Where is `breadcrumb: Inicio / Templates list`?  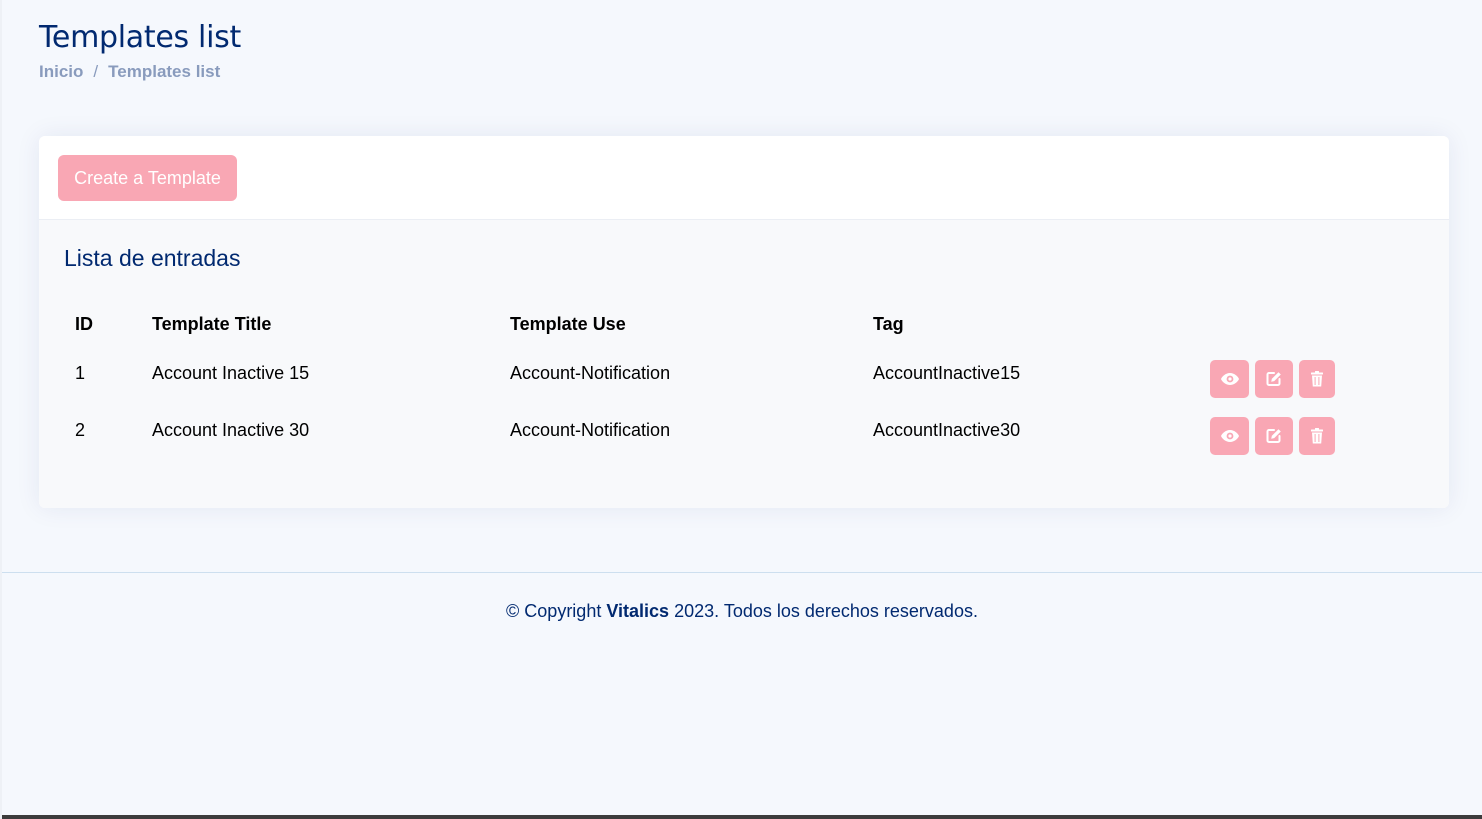 breadcrumb: Inicio / Templates list is located at coordinates (129, 72).